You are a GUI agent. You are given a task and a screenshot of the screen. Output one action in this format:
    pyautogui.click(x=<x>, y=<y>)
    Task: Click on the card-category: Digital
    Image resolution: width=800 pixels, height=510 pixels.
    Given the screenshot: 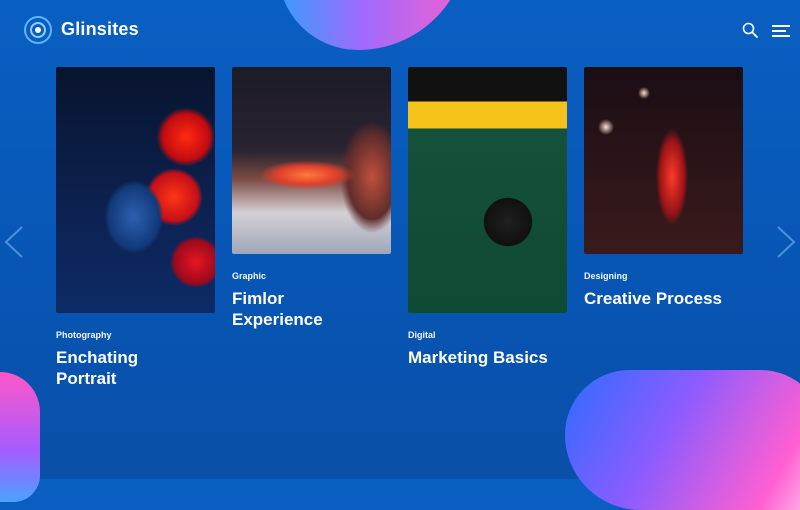 What is the action you would take?
    pyautogui.click(x=422, y=335)
    